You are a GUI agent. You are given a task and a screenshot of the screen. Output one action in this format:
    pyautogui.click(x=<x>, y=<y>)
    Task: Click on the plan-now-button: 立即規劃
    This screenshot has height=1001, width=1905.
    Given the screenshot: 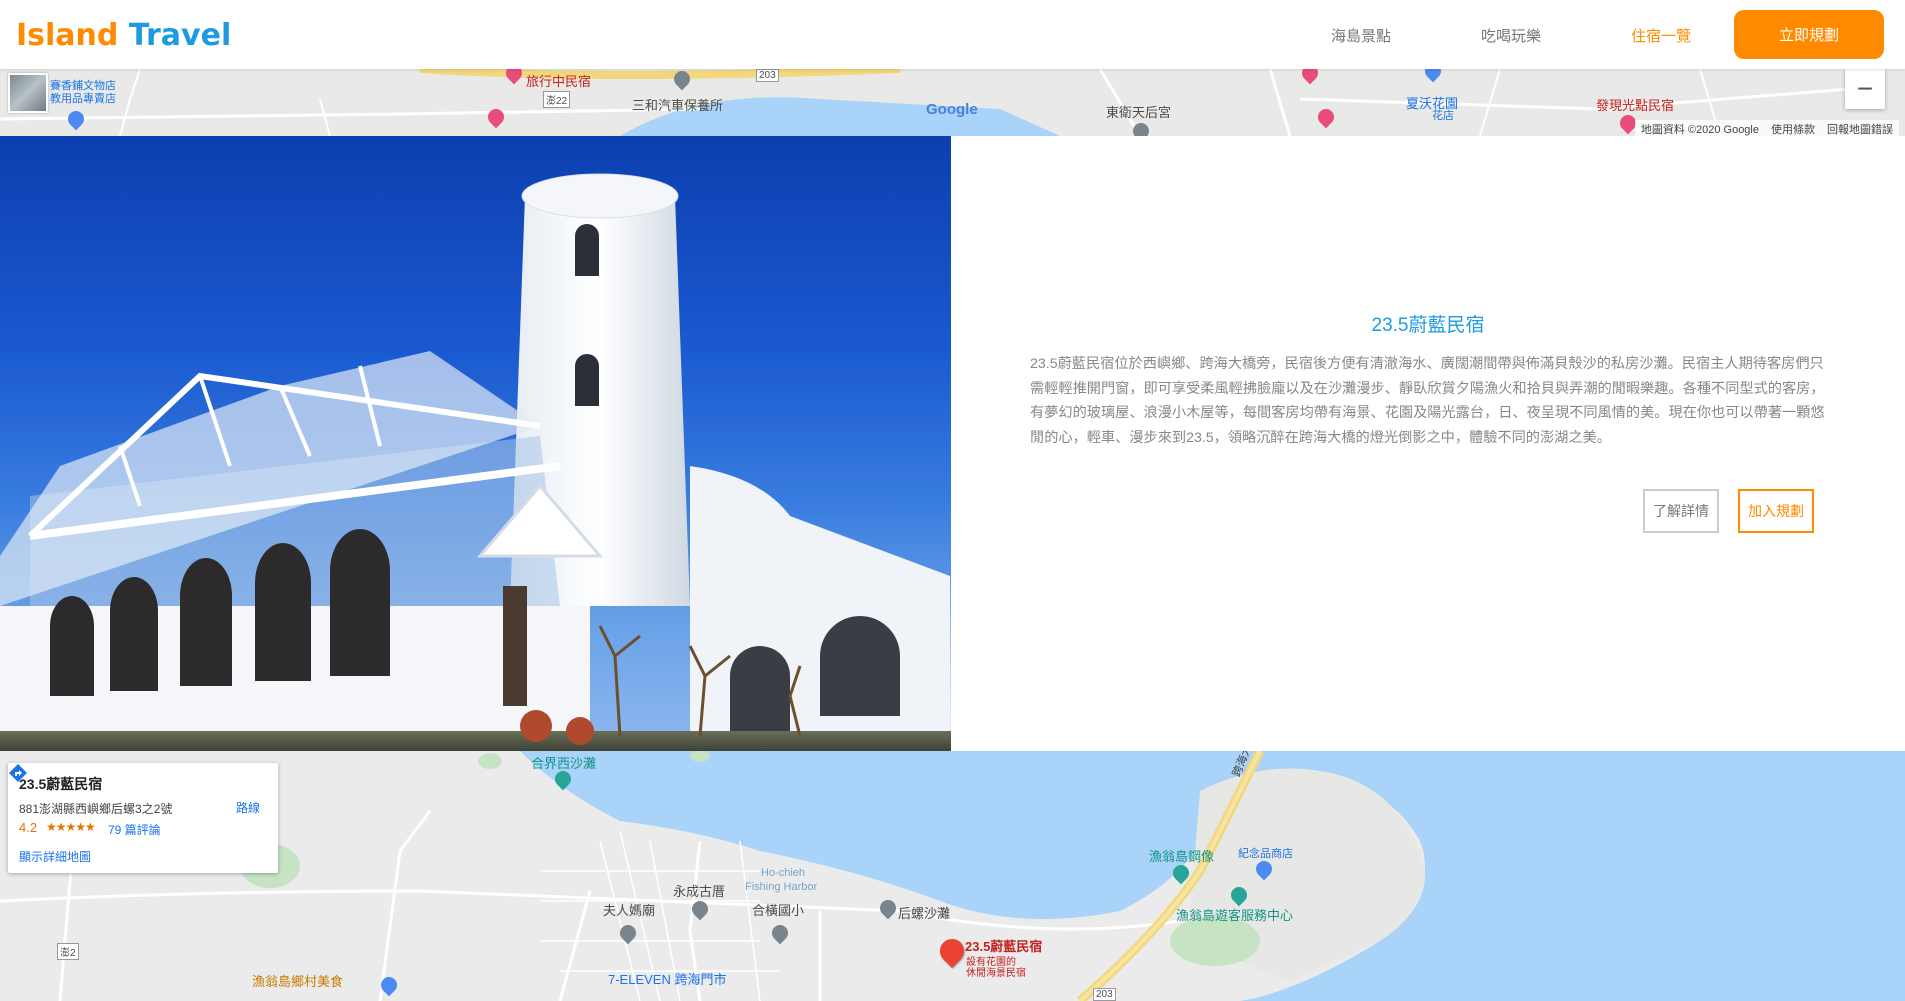 What is the action you would take?
    pyautogui.click(x=1809, y=34)
    